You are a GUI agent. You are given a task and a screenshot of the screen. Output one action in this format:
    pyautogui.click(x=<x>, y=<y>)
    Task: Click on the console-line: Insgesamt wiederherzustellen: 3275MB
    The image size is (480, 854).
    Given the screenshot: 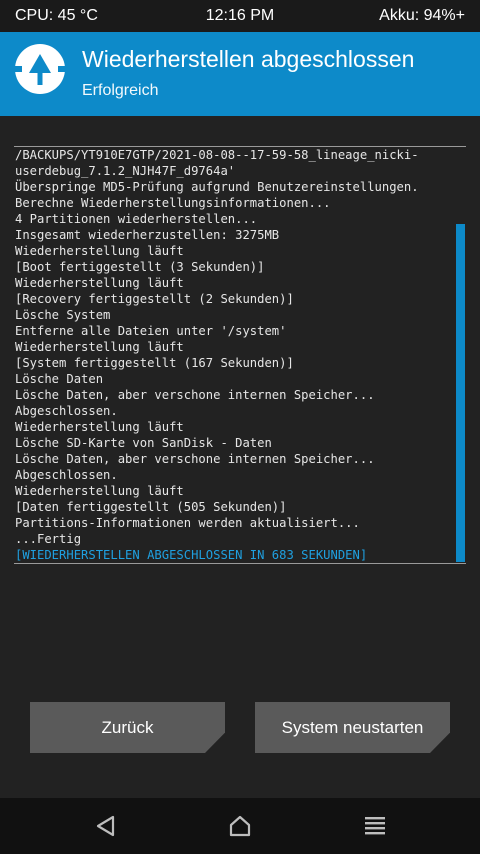 What is the action you would take?
    pyautogui.click(x=147, y=235)
    